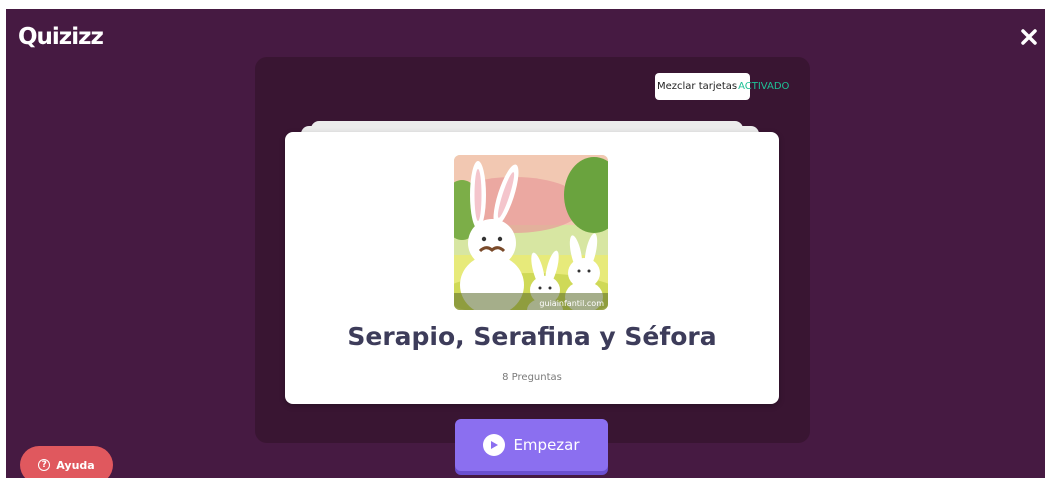 The height and width of the screenshot is (478, 1045). What do you see at coordinates (61, 37) in the screenshot?
I see `quizizz-logo: Quizizz` at bounding box center [61, 37].